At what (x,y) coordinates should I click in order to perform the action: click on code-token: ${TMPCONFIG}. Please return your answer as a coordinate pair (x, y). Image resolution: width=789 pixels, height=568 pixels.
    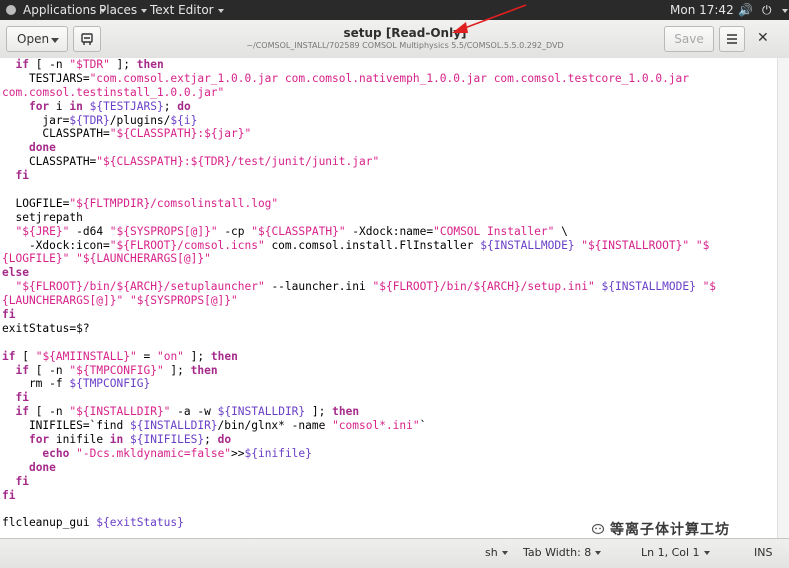
    Looking at the image, I should click on (110, 384).